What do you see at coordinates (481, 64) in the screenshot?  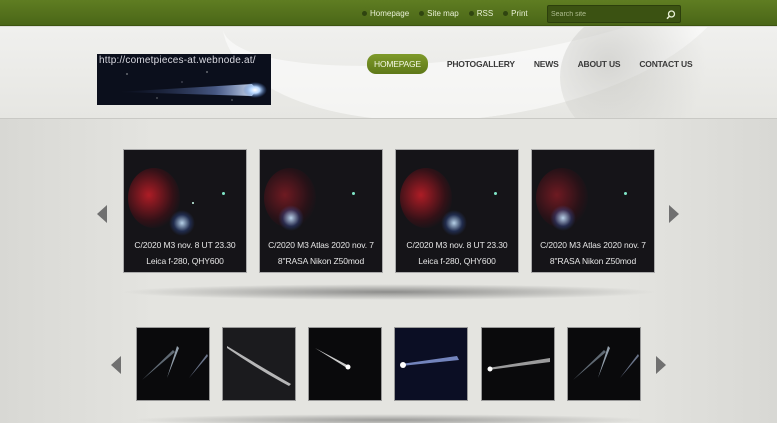 I see `nav-photogallery: PHOTOGALLERY` at bounding box center [481, 64].